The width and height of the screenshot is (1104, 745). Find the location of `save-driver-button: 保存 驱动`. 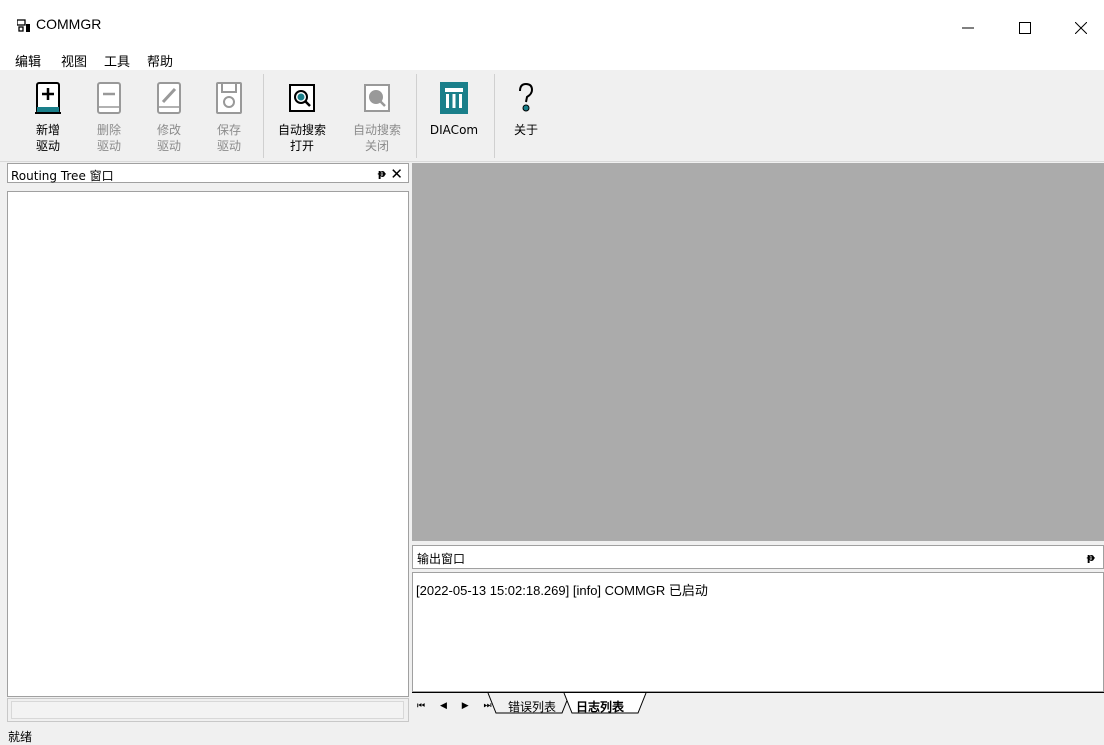

save-driver-button: 保存 驱动 is located at coordinates (229, 116).